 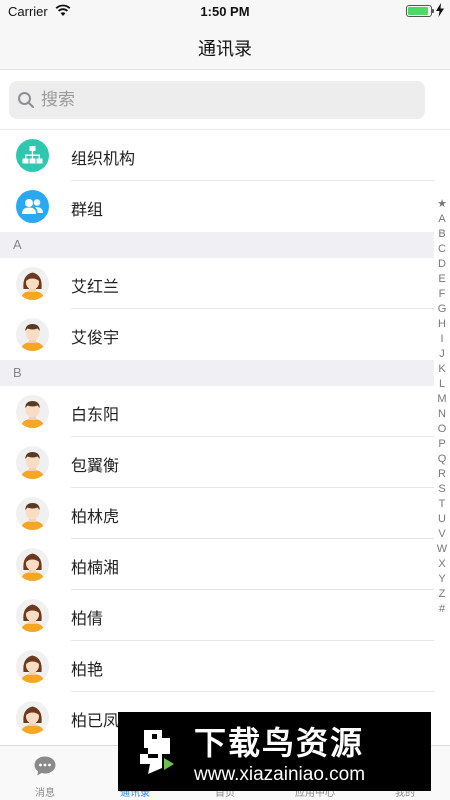 I want to click on watermark-url: www.xiazainiao.com, so click(x=280, y=774).